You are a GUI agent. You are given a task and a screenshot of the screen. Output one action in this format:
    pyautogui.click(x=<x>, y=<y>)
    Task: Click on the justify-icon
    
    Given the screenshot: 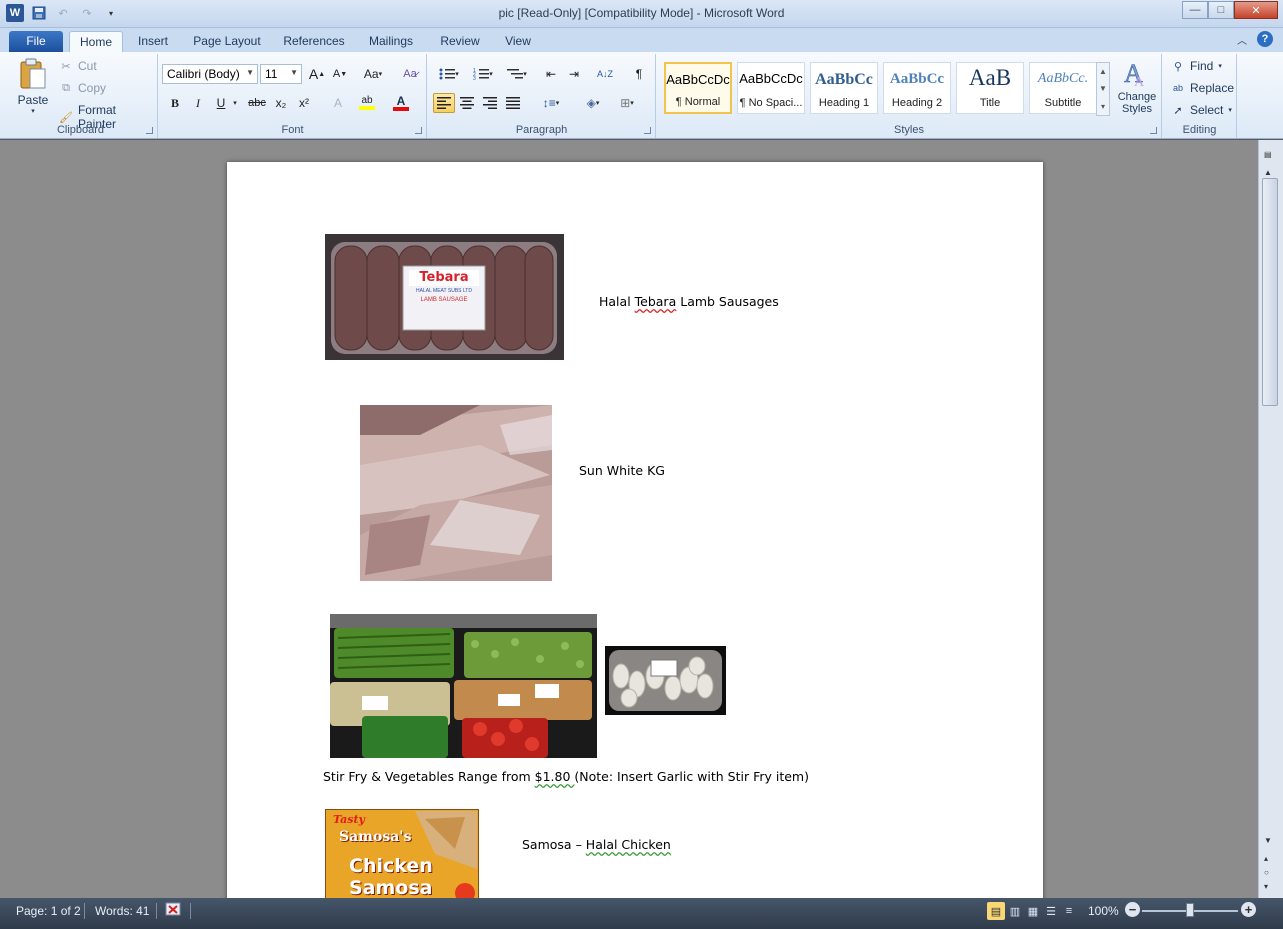 What is the action you would take?
    pyautogui.click(x=513, y=103)
    